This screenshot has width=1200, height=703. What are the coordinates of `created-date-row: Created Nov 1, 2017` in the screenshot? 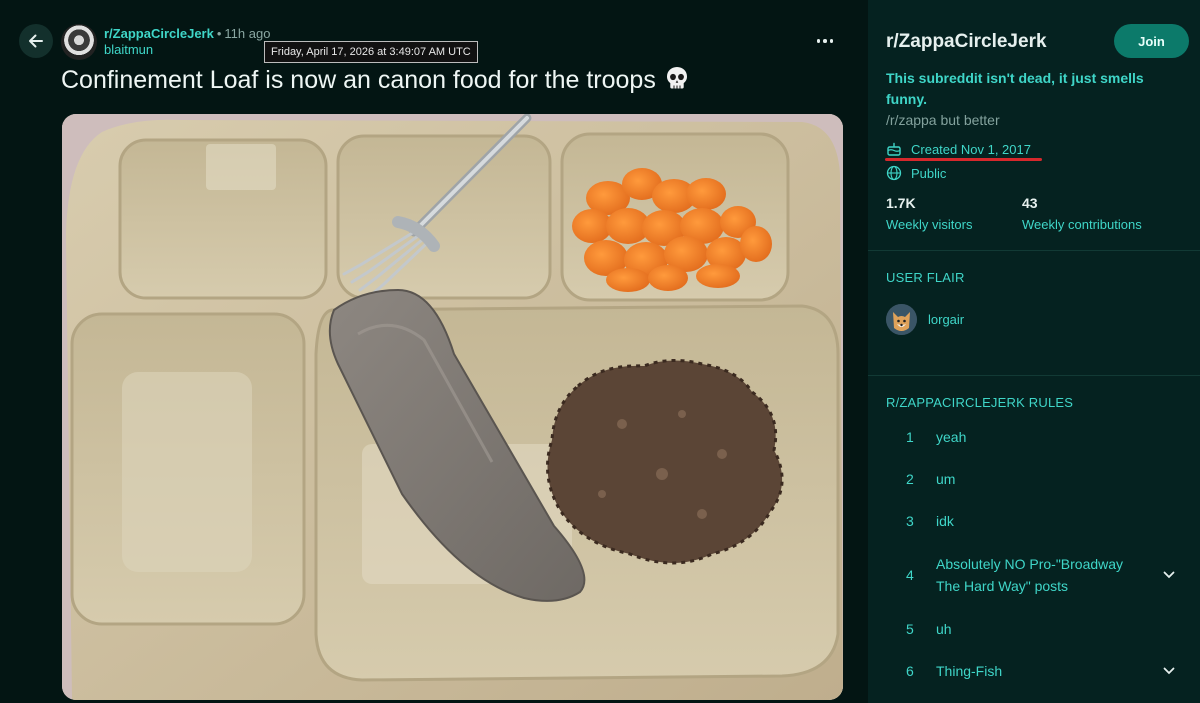 It's located at (958, 149).